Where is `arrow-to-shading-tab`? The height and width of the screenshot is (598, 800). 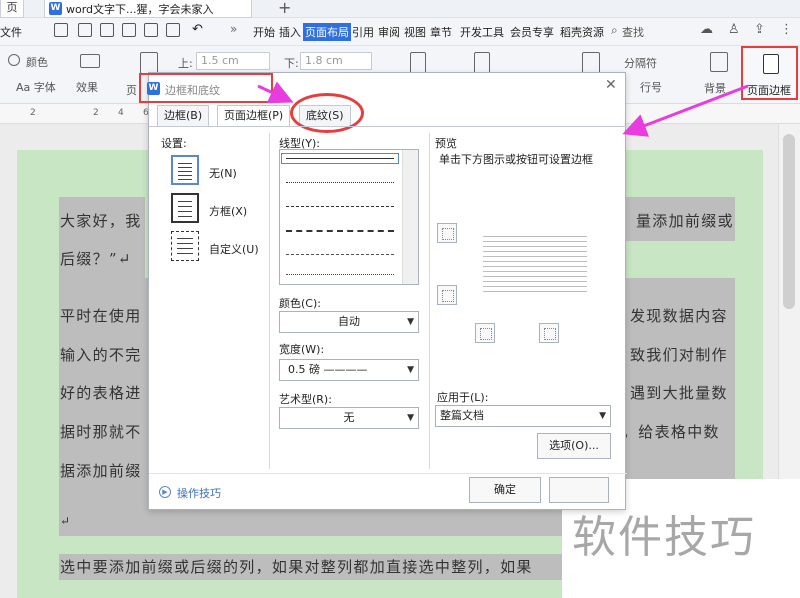
arrow-to-shading-tab is located at coordinates (275, 92).